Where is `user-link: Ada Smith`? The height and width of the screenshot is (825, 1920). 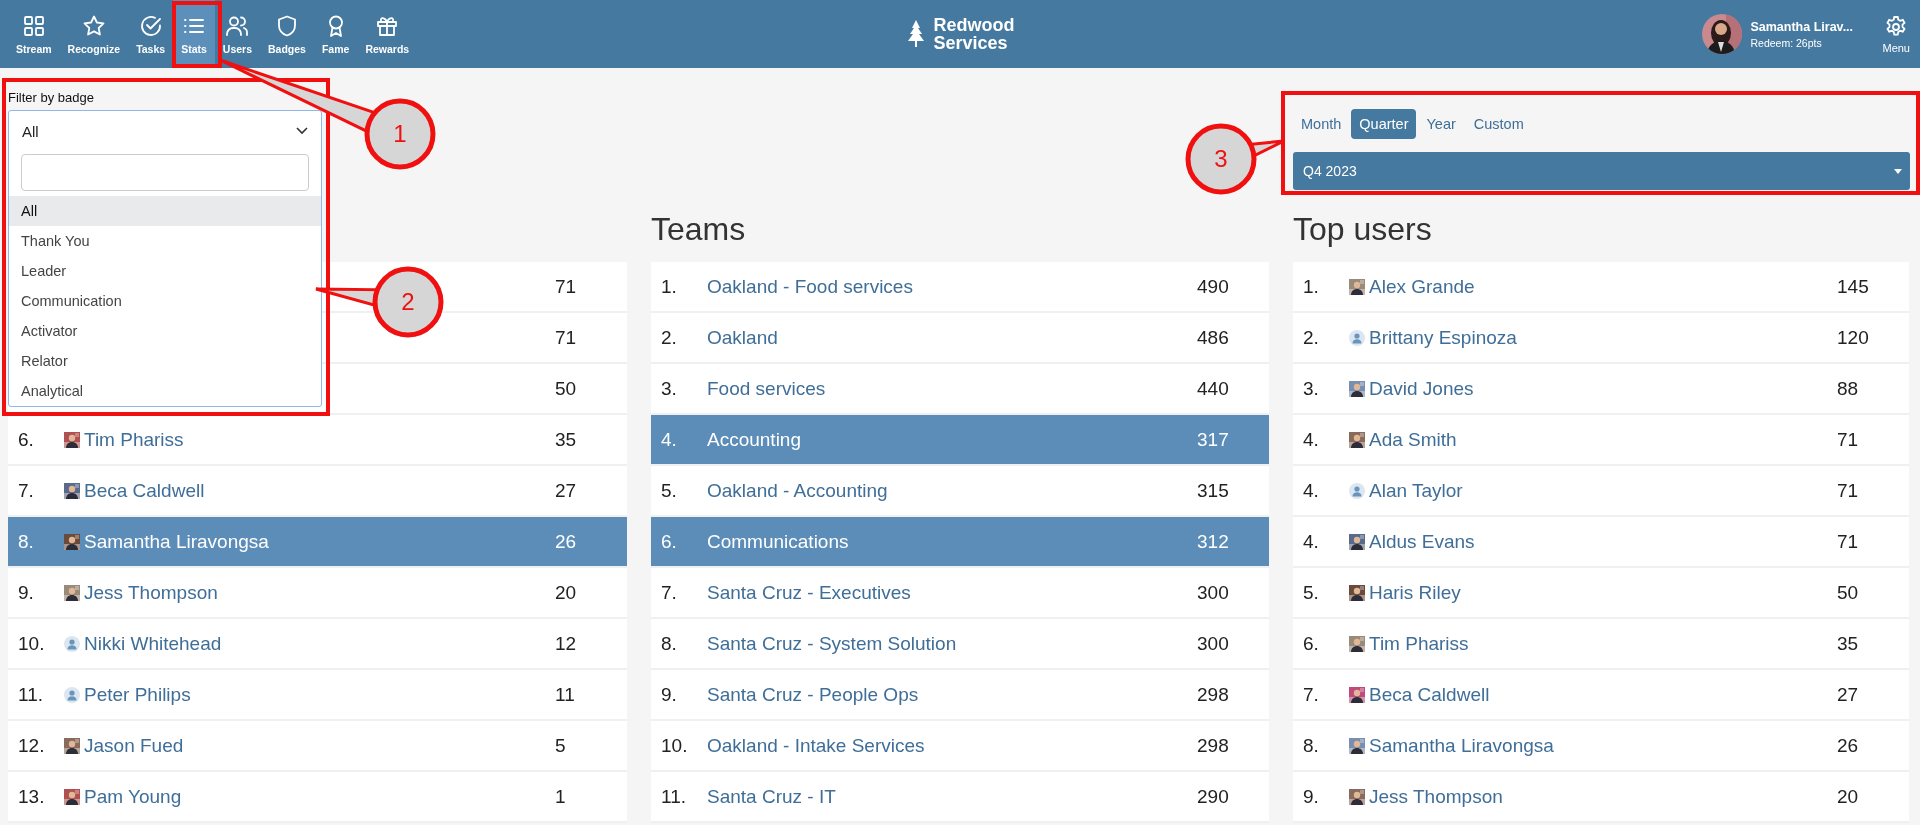 user-link: Ada Smith is located at coordinates (1413, 439).